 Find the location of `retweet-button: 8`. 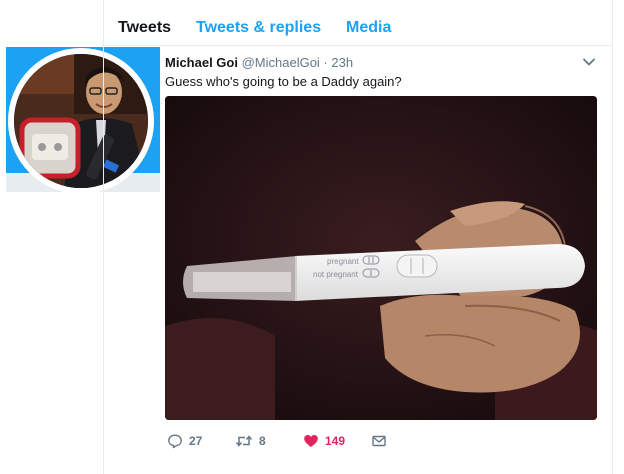

retweet-button: 8 is located at coordinates (250, 441).